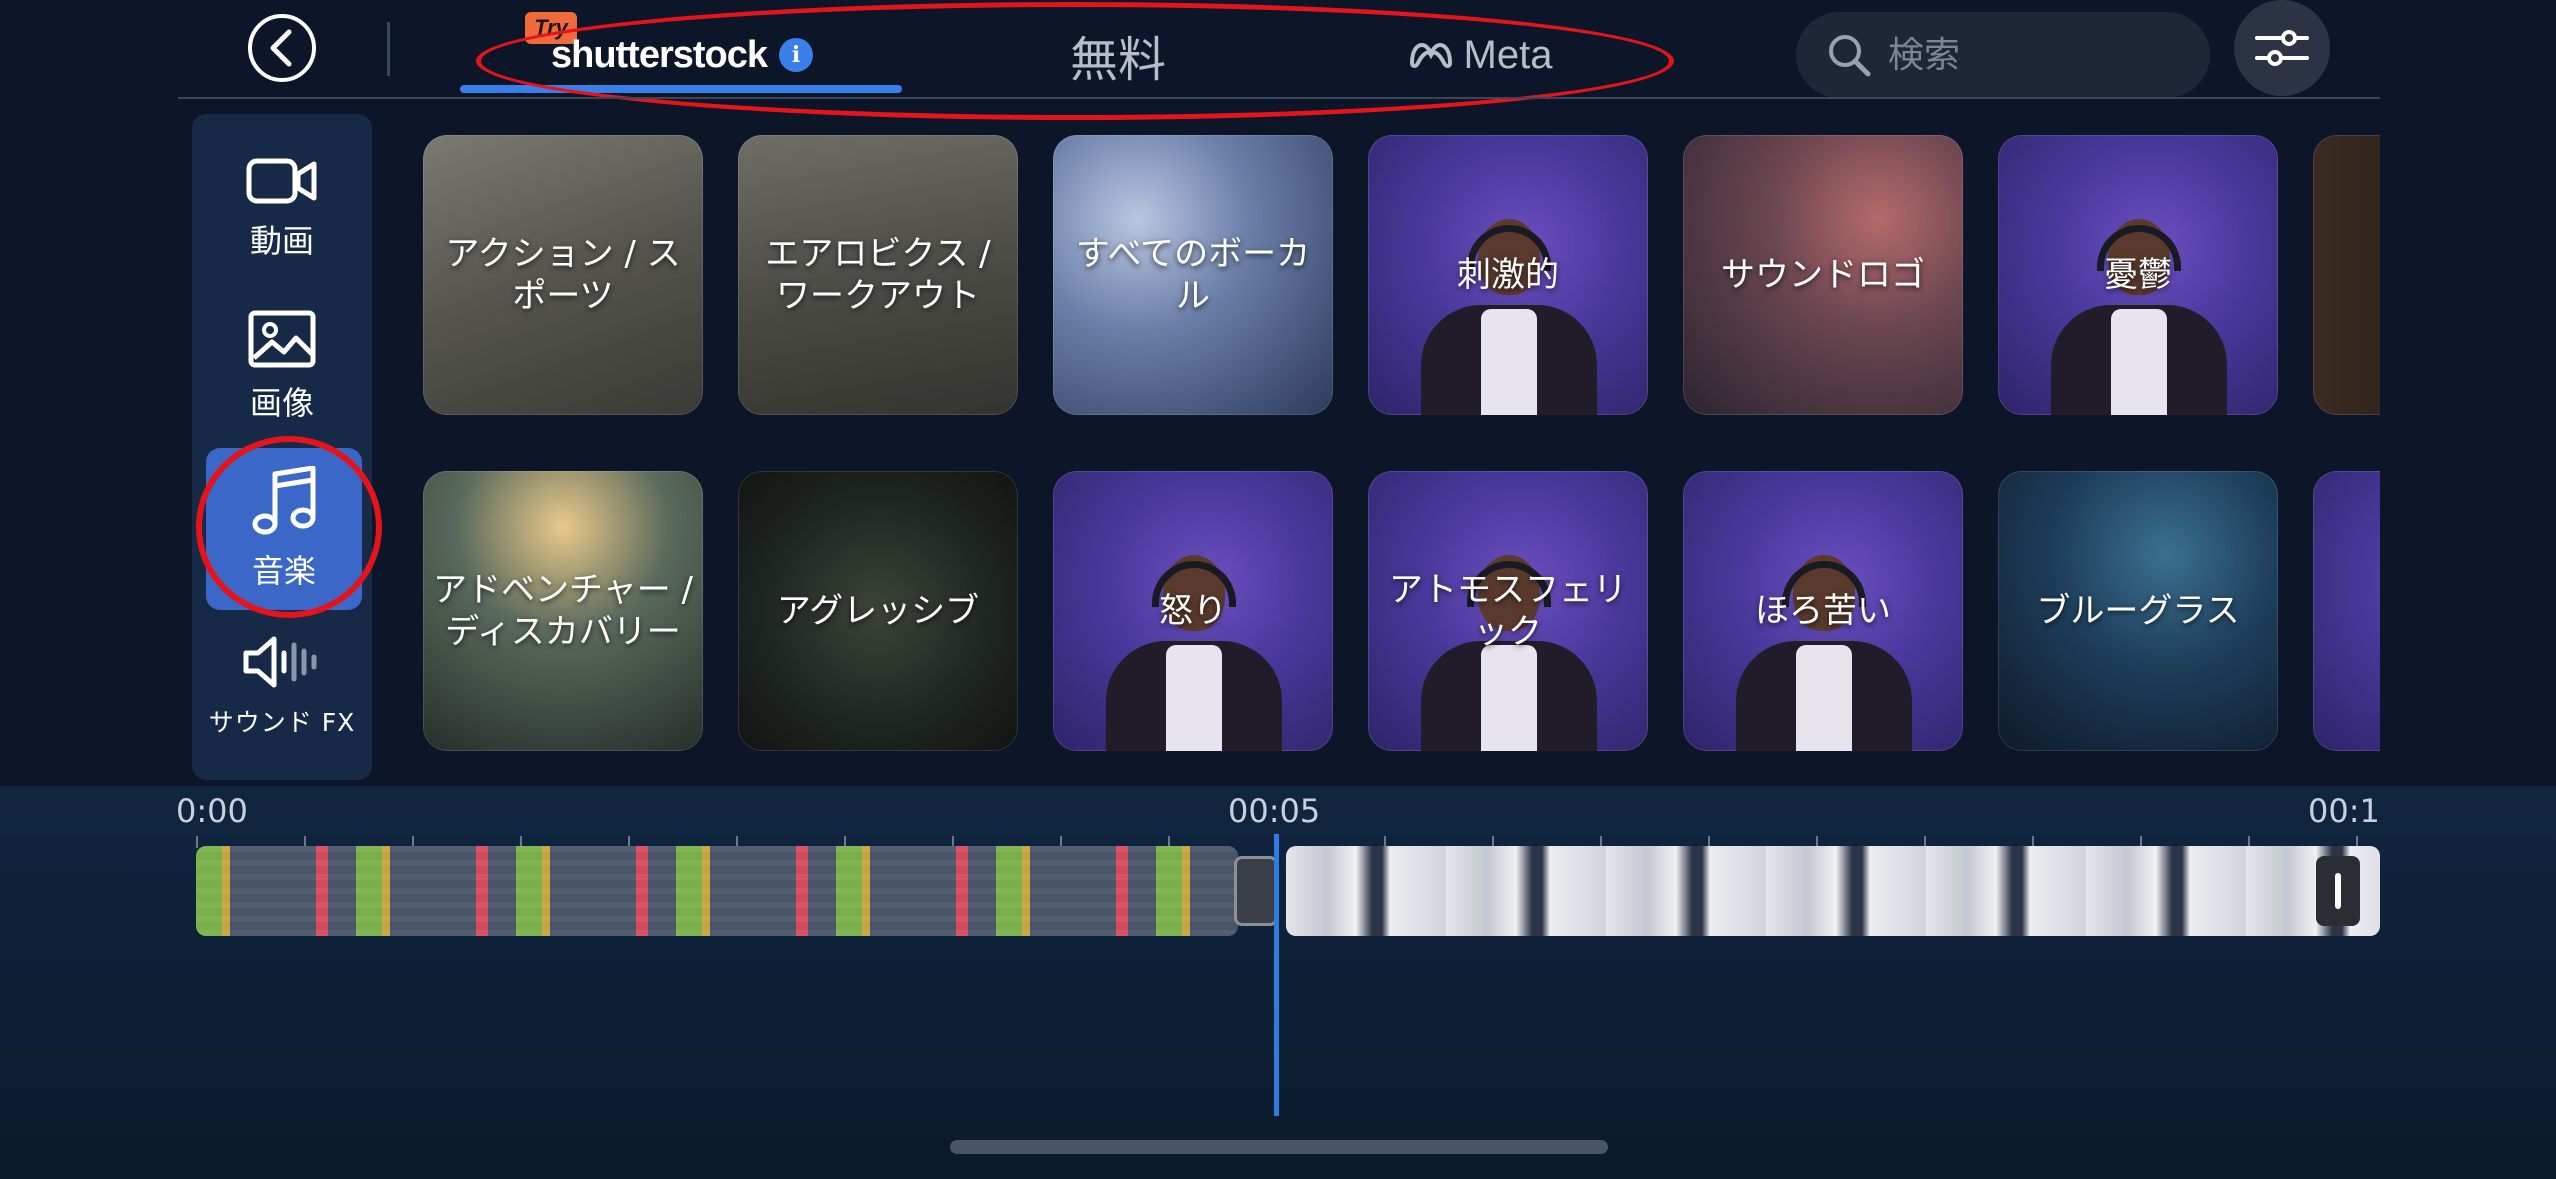 The height and width of the screenshot is (1179, 2556). I want to click on category-tile: サウンドロゴ, so click(1823, 275).